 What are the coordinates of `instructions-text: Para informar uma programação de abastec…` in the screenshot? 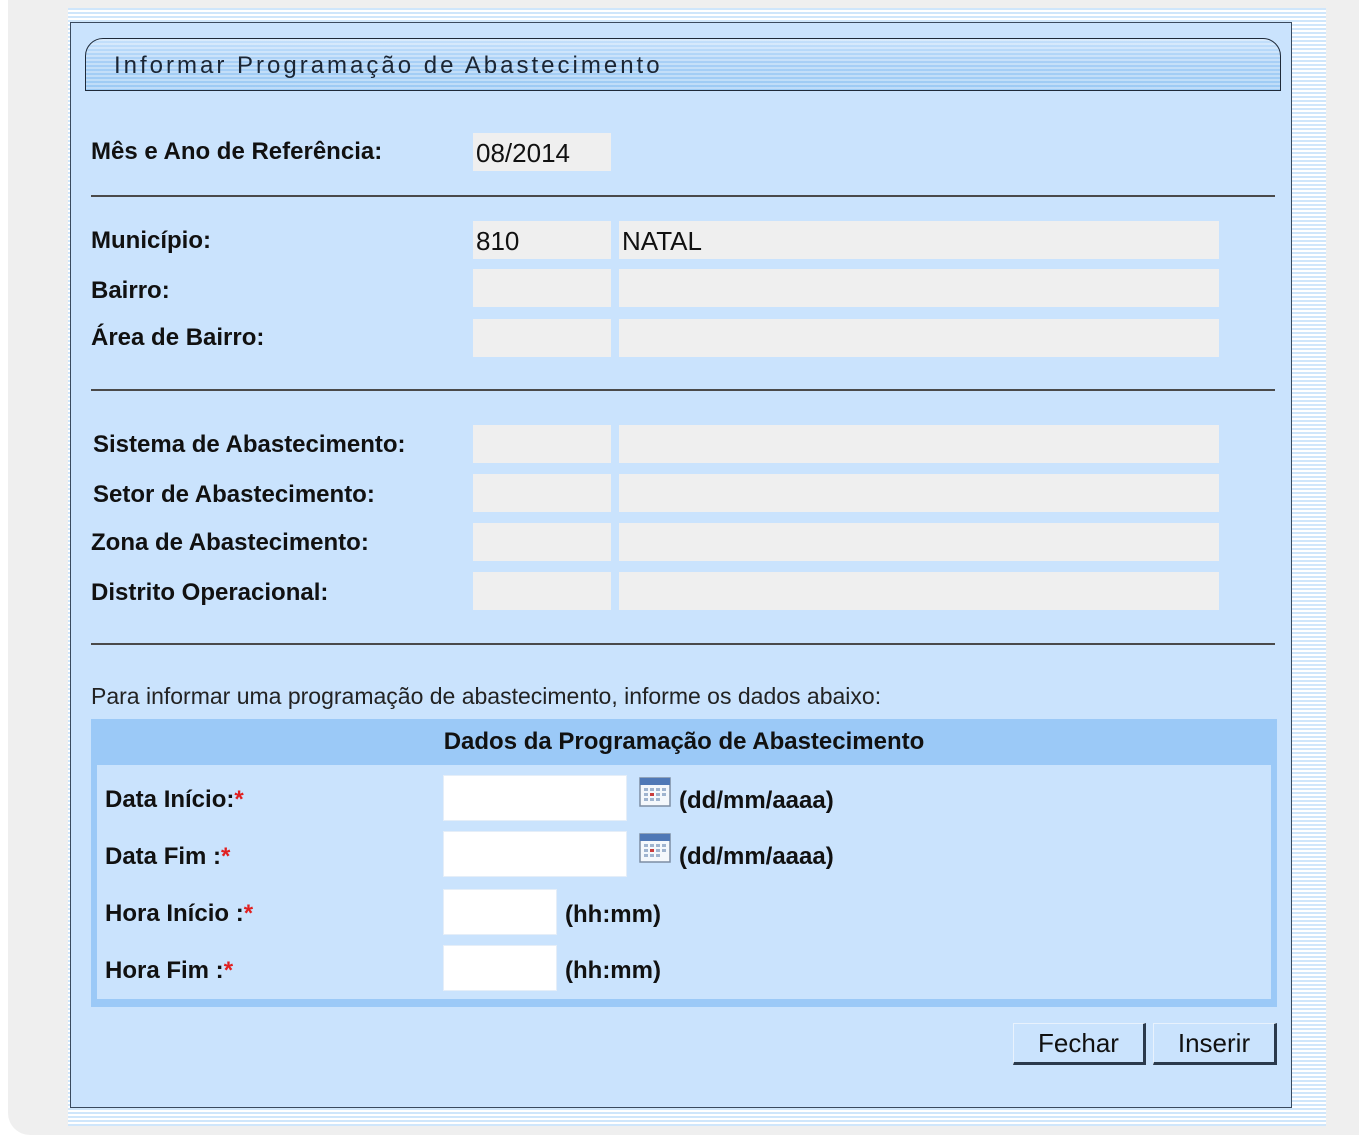 It's located at (486, 696).